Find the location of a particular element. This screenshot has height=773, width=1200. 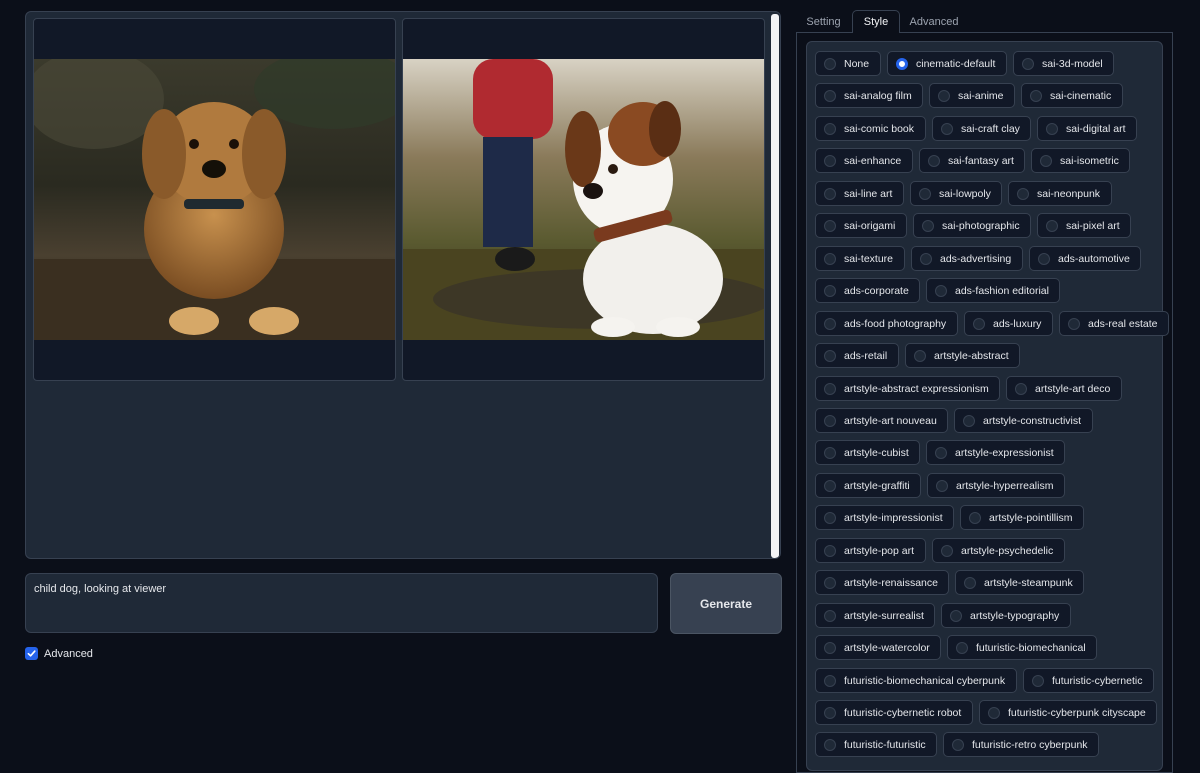

style-option: sai-3d-model is located at coordinates (1063, 63).